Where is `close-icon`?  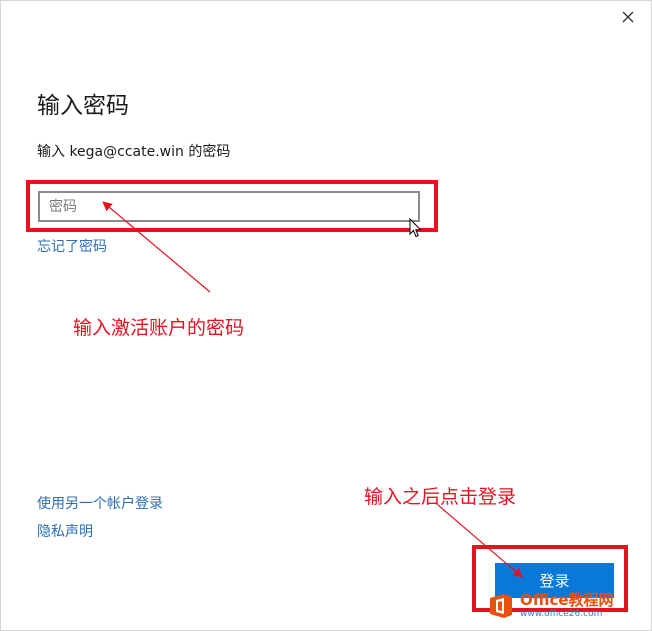
close-icon is located at coordinates (628, 17).